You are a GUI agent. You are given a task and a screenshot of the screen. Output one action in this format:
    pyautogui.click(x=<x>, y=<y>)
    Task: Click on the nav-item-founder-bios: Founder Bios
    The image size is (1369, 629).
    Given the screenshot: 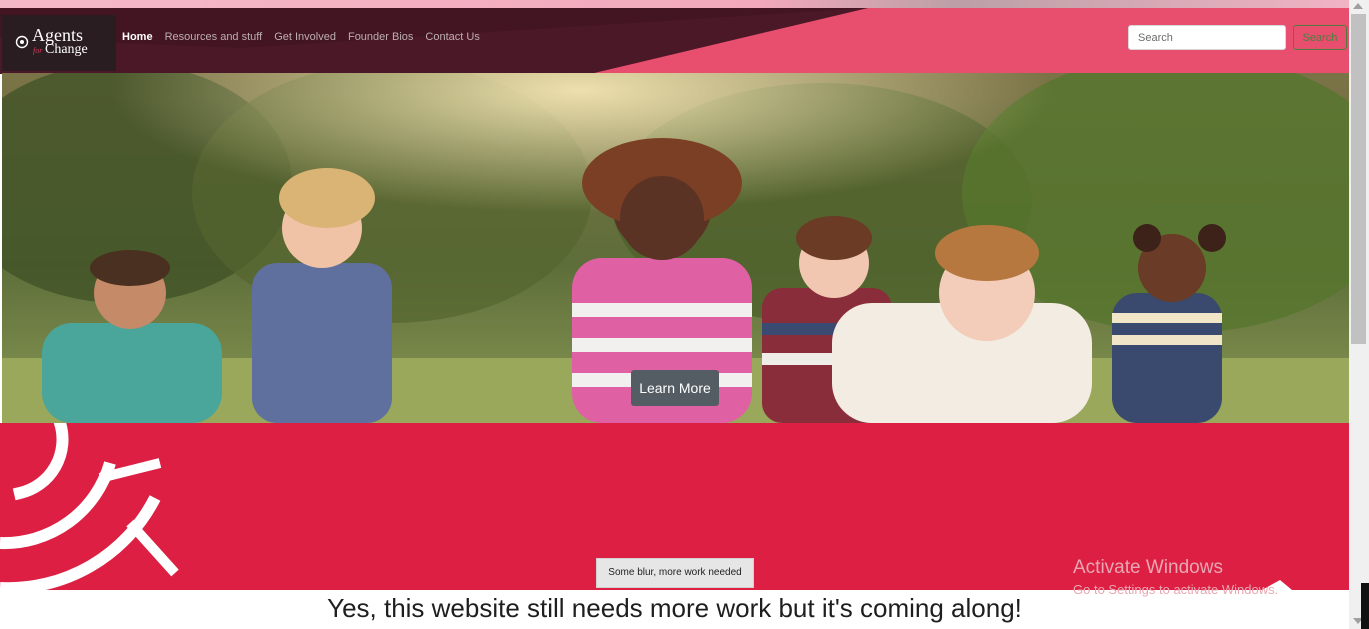 What is the action you would take?
    pyautogui.click(x=380, y=37)
    